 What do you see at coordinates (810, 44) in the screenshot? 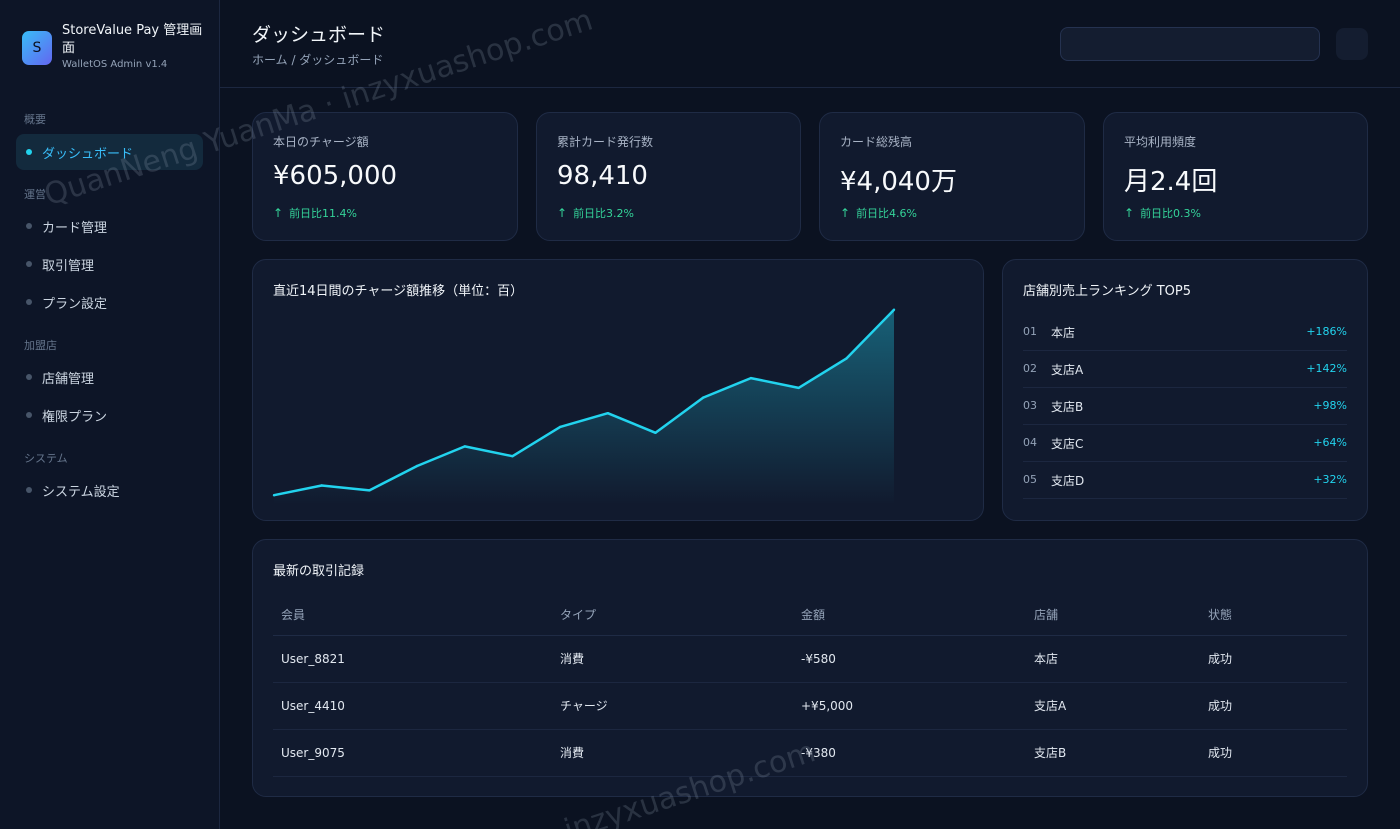
I see `page-header: ダッシュボード ホーム / ダッシュボード` at bounding box center [810, 44].